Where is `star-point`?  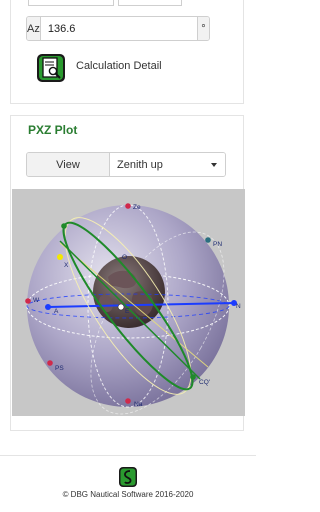 star-point is located at coordinates (60, 257).